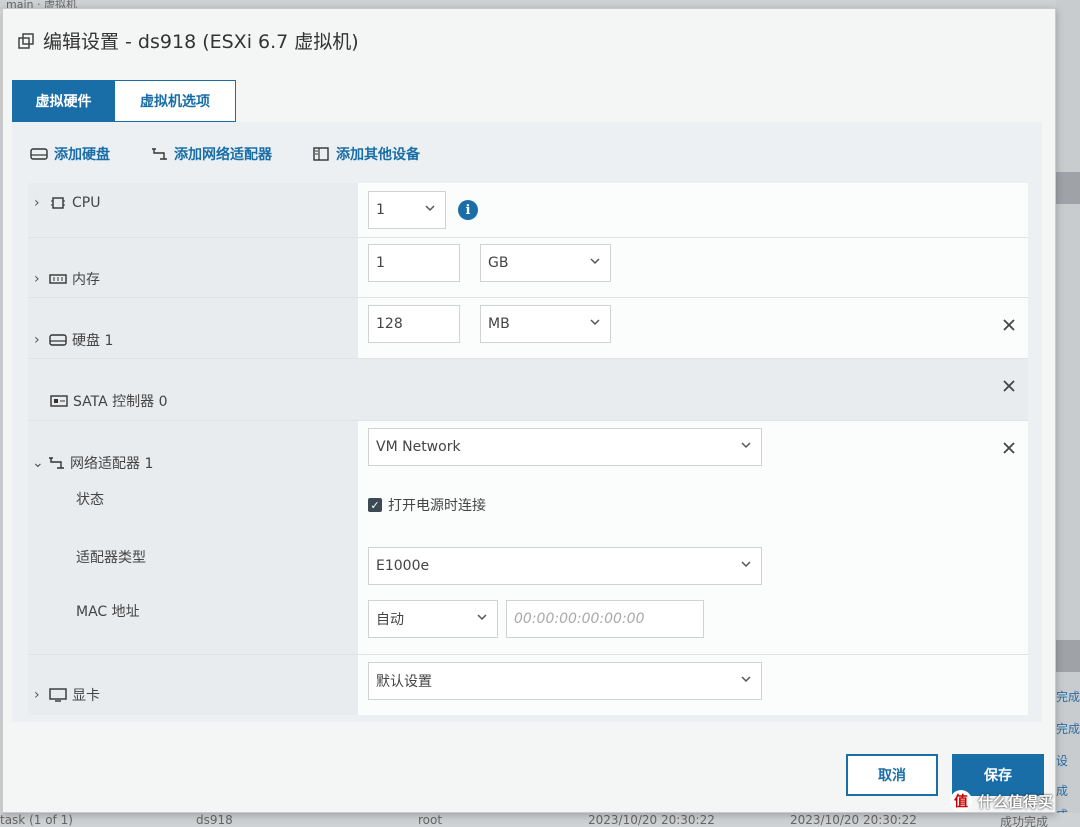 The height and width of the screenshot is (827, 1080). What do you see at coordinates (498, 263) in the screenshot?
I see `memory-unit-value: GB` at bounding box center [498, 263].